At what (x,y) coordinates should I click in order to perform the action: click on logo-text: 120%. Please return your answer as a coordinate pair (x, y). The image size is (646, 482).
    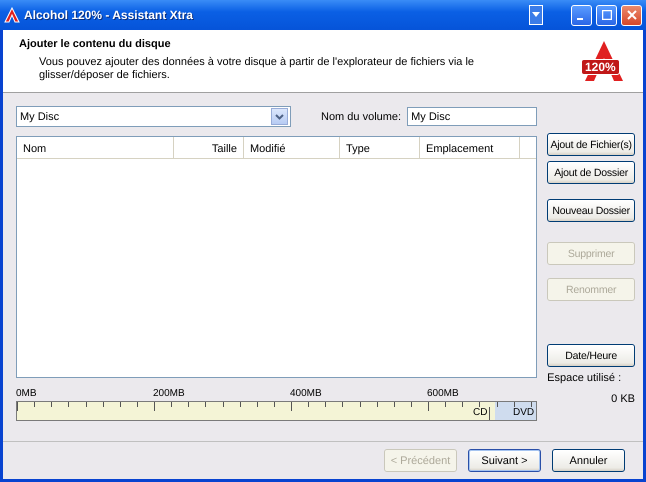
    Looking at the image, I should click on (600, 67).